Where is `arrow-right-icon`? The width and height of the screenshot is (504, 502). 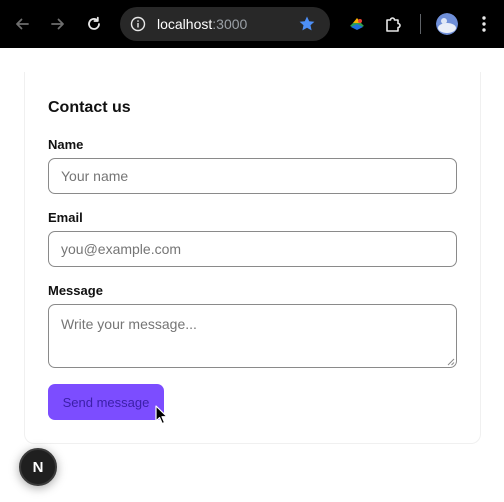 arrow-right-icon is located at coordinates (57, 24).